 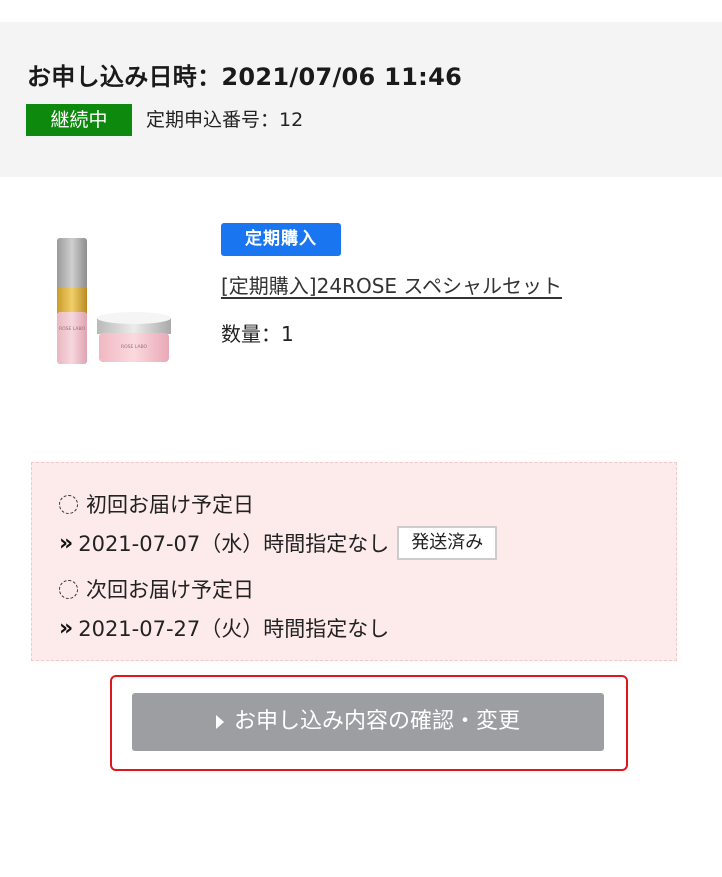 I want to click on first-delivery-heading: 初回お届け予定日, so click(x=156, y=504).